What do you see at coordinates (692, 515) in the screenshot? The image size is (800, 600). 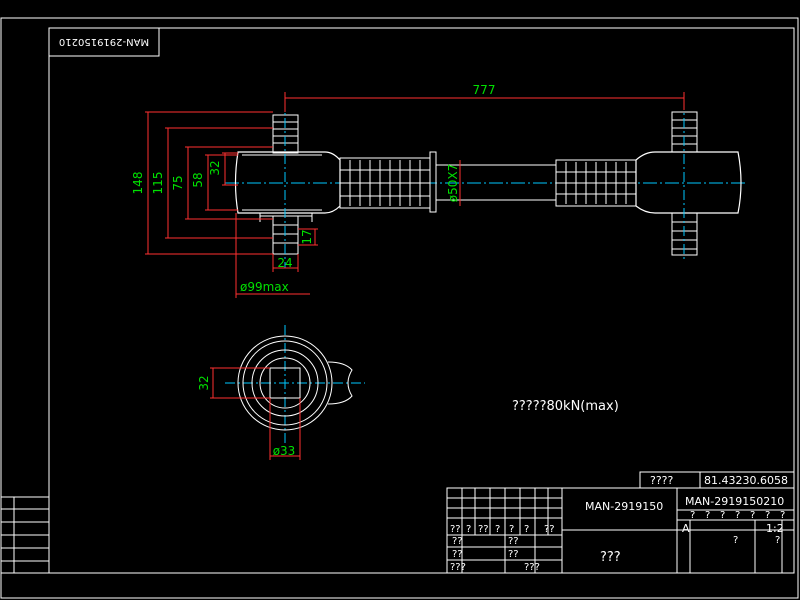 I see `tb-q-s1: ?` at bounding box center [692, 515].